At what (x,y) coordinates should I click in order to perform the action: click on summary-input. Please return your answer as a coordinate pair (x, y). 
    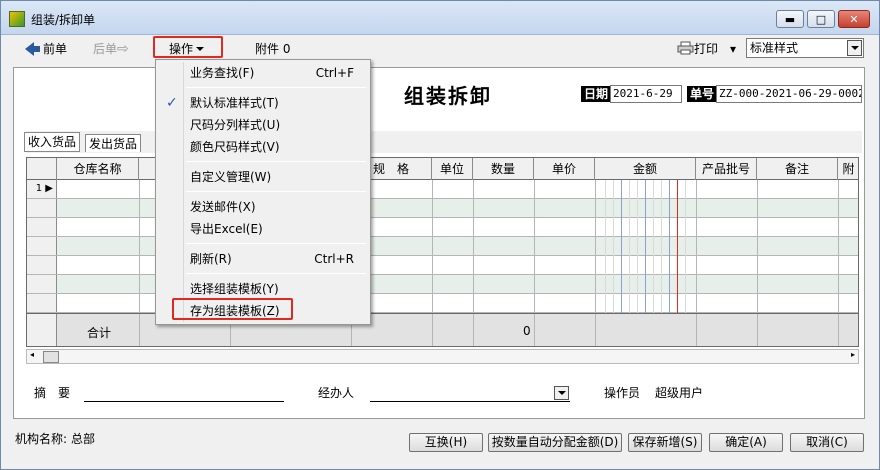
    Looking at the image, I should click on (184, 401).